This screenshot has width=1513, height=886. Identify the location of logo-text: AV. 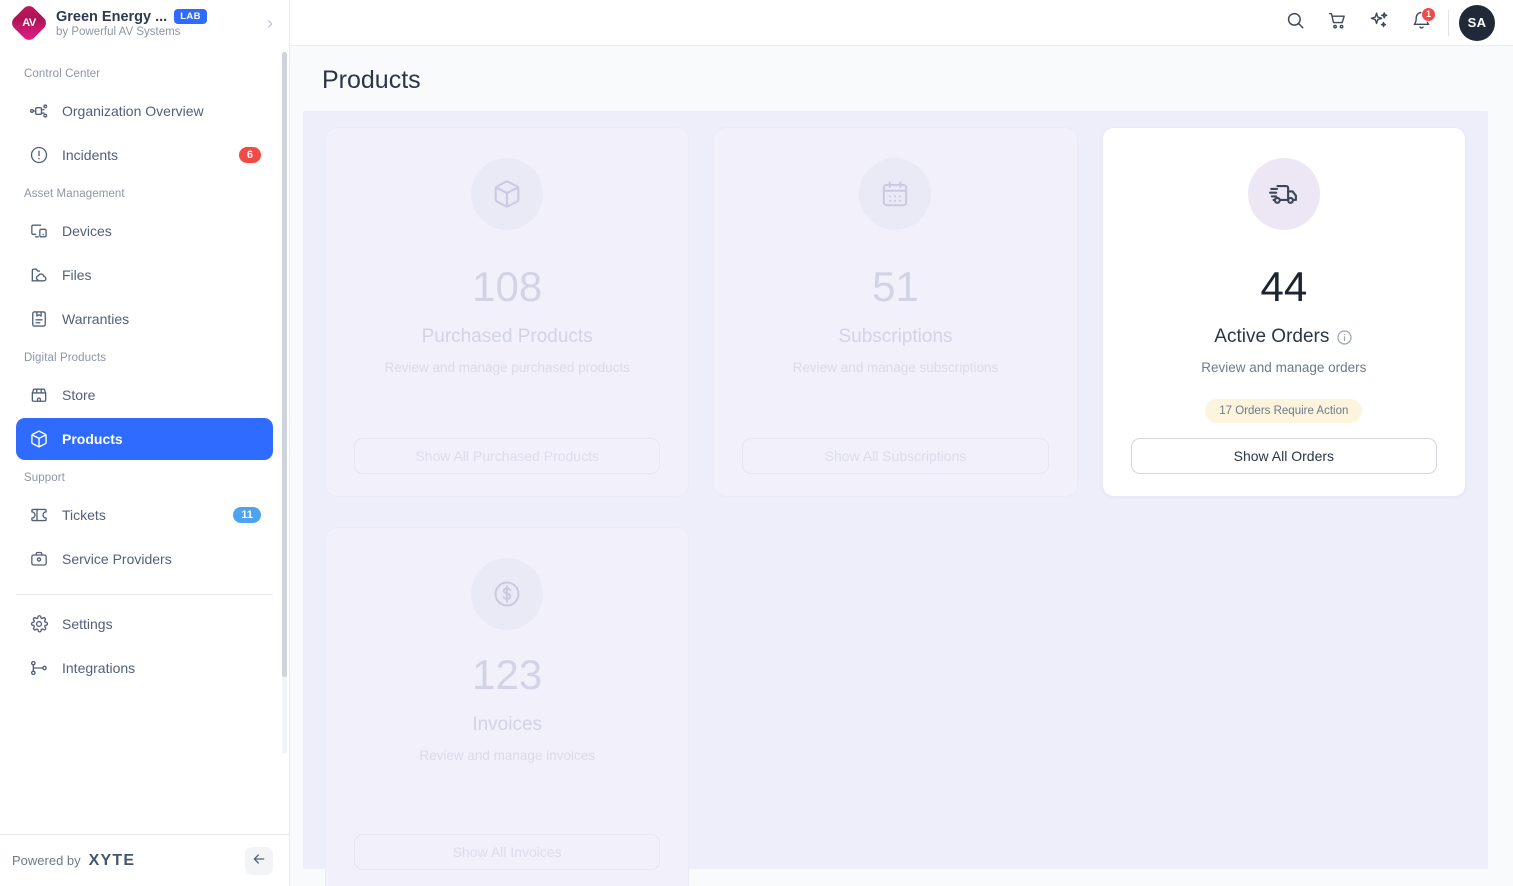
(29, 23).